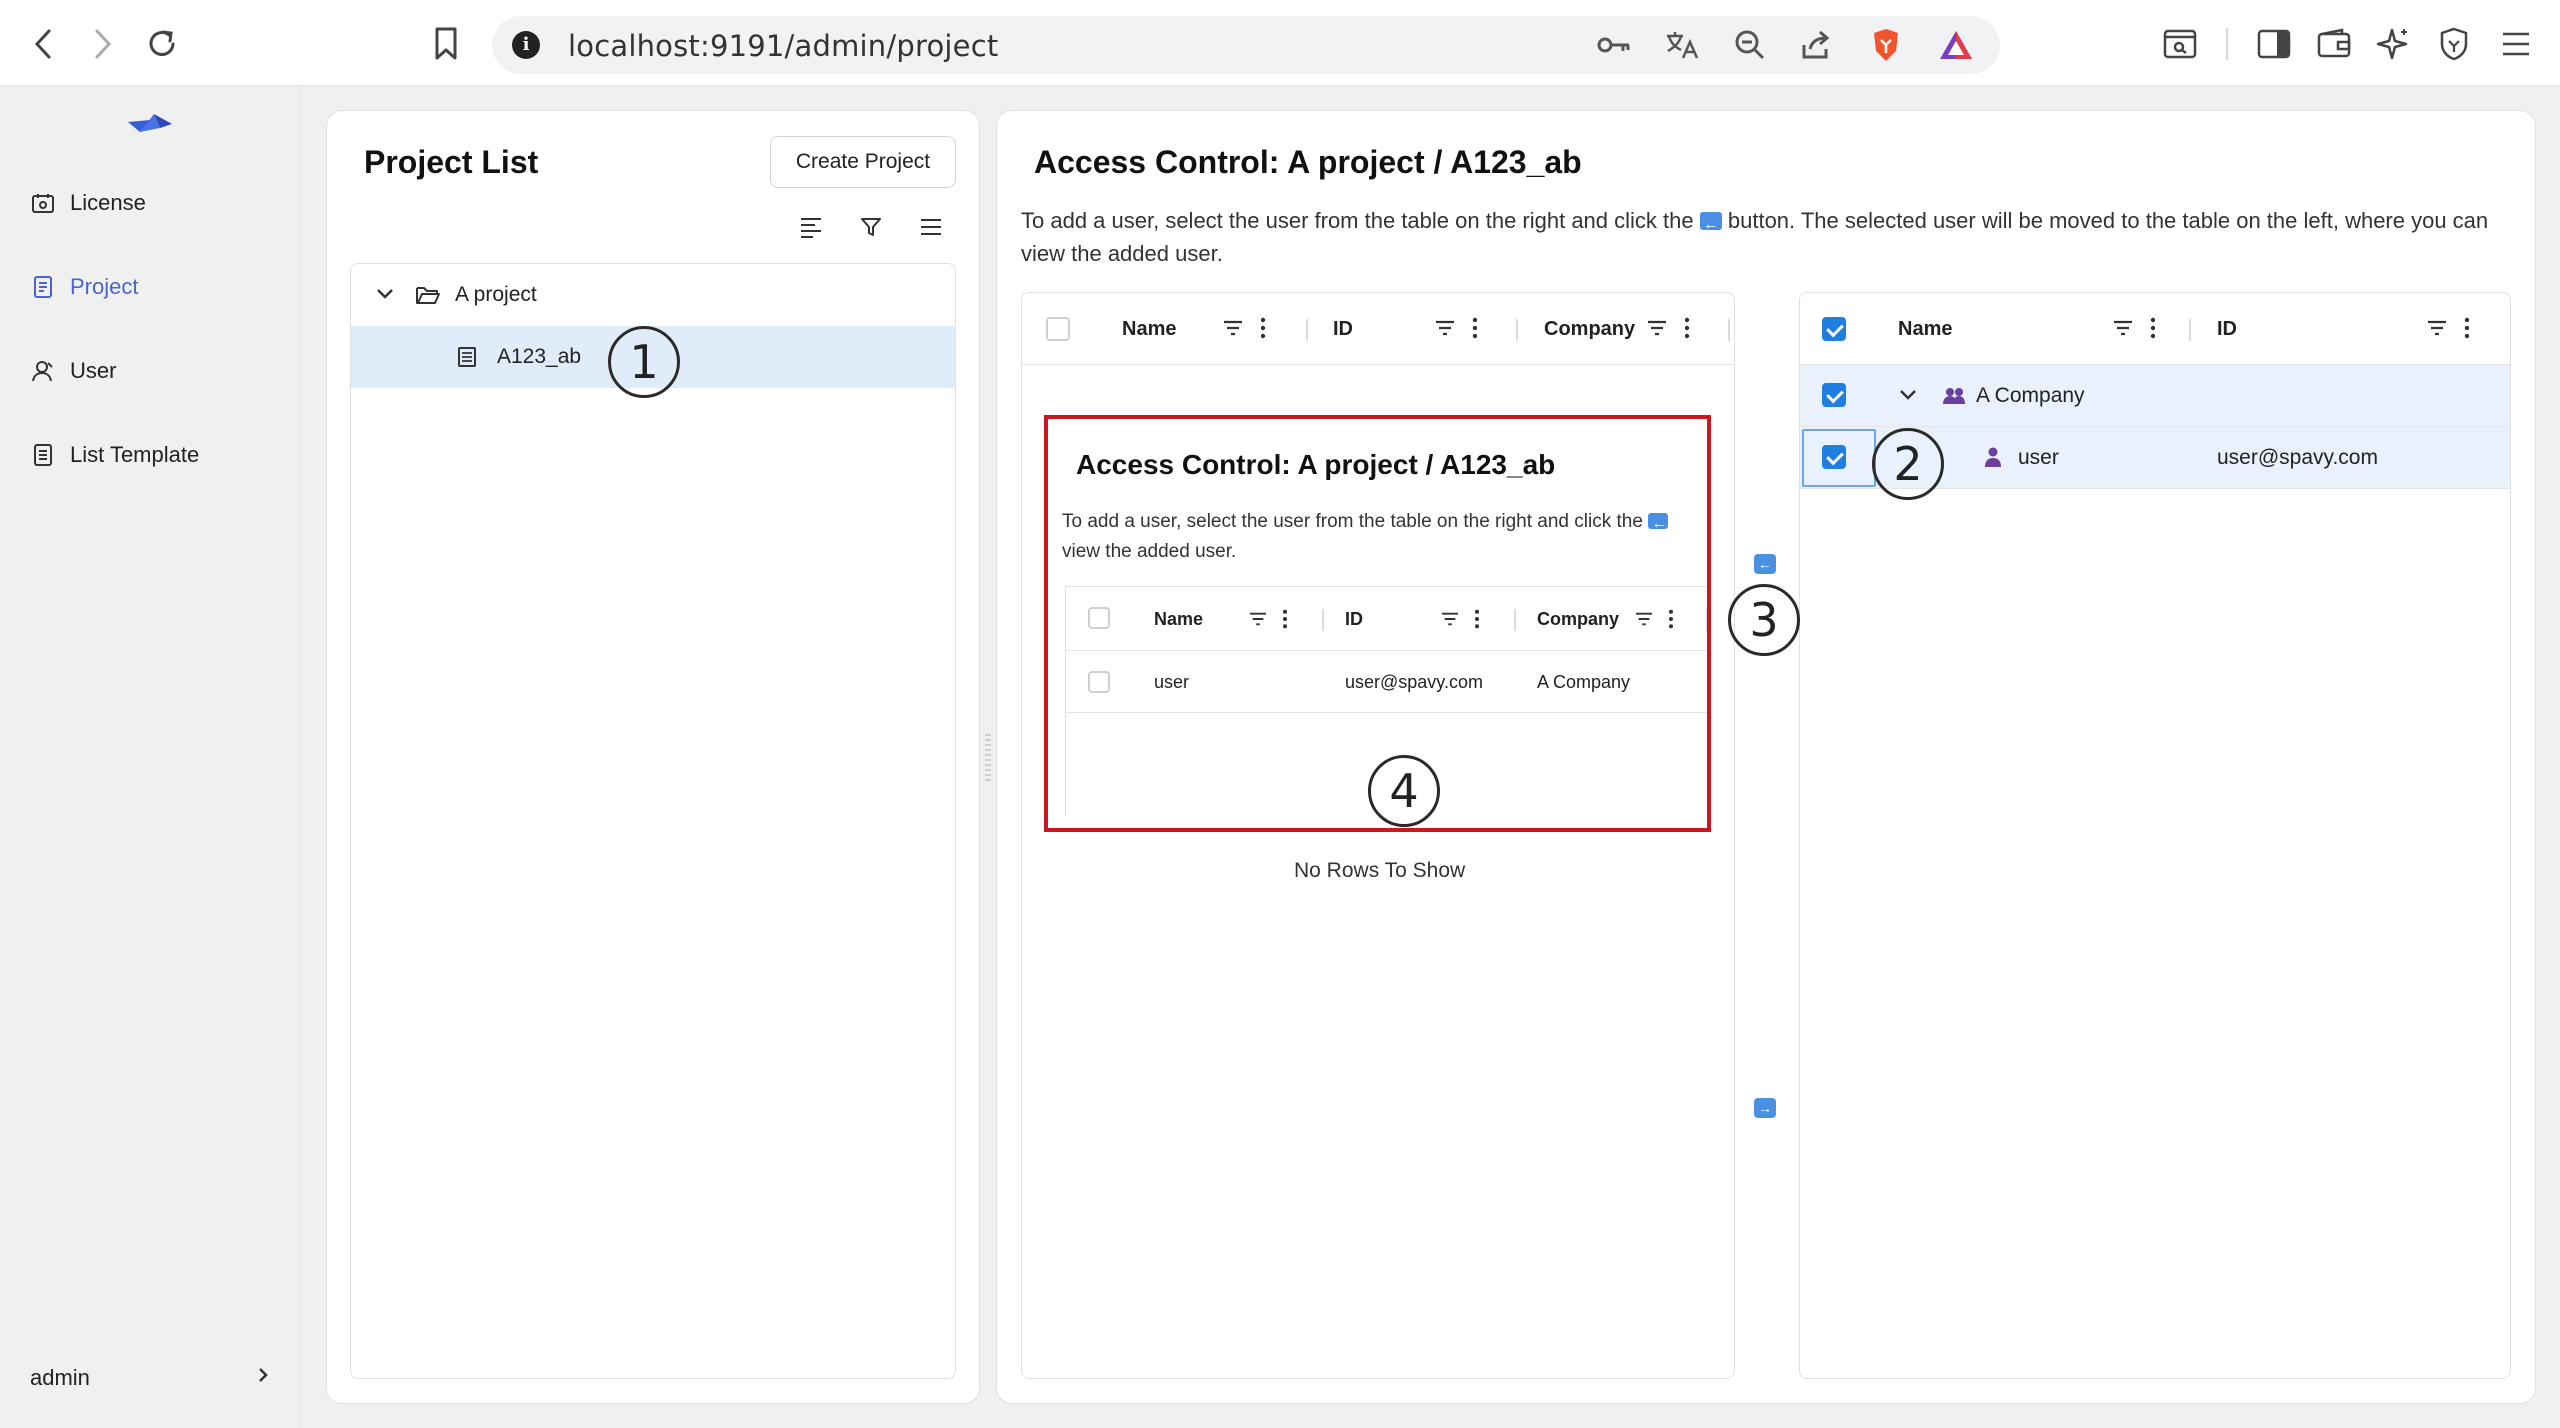 The height and width of the screenshot is (1428, 2560). Describe the element at coordinates (1316, 464) in the screenshot. I see `preview-title: Access Control: A project / A123_ab` at that location.